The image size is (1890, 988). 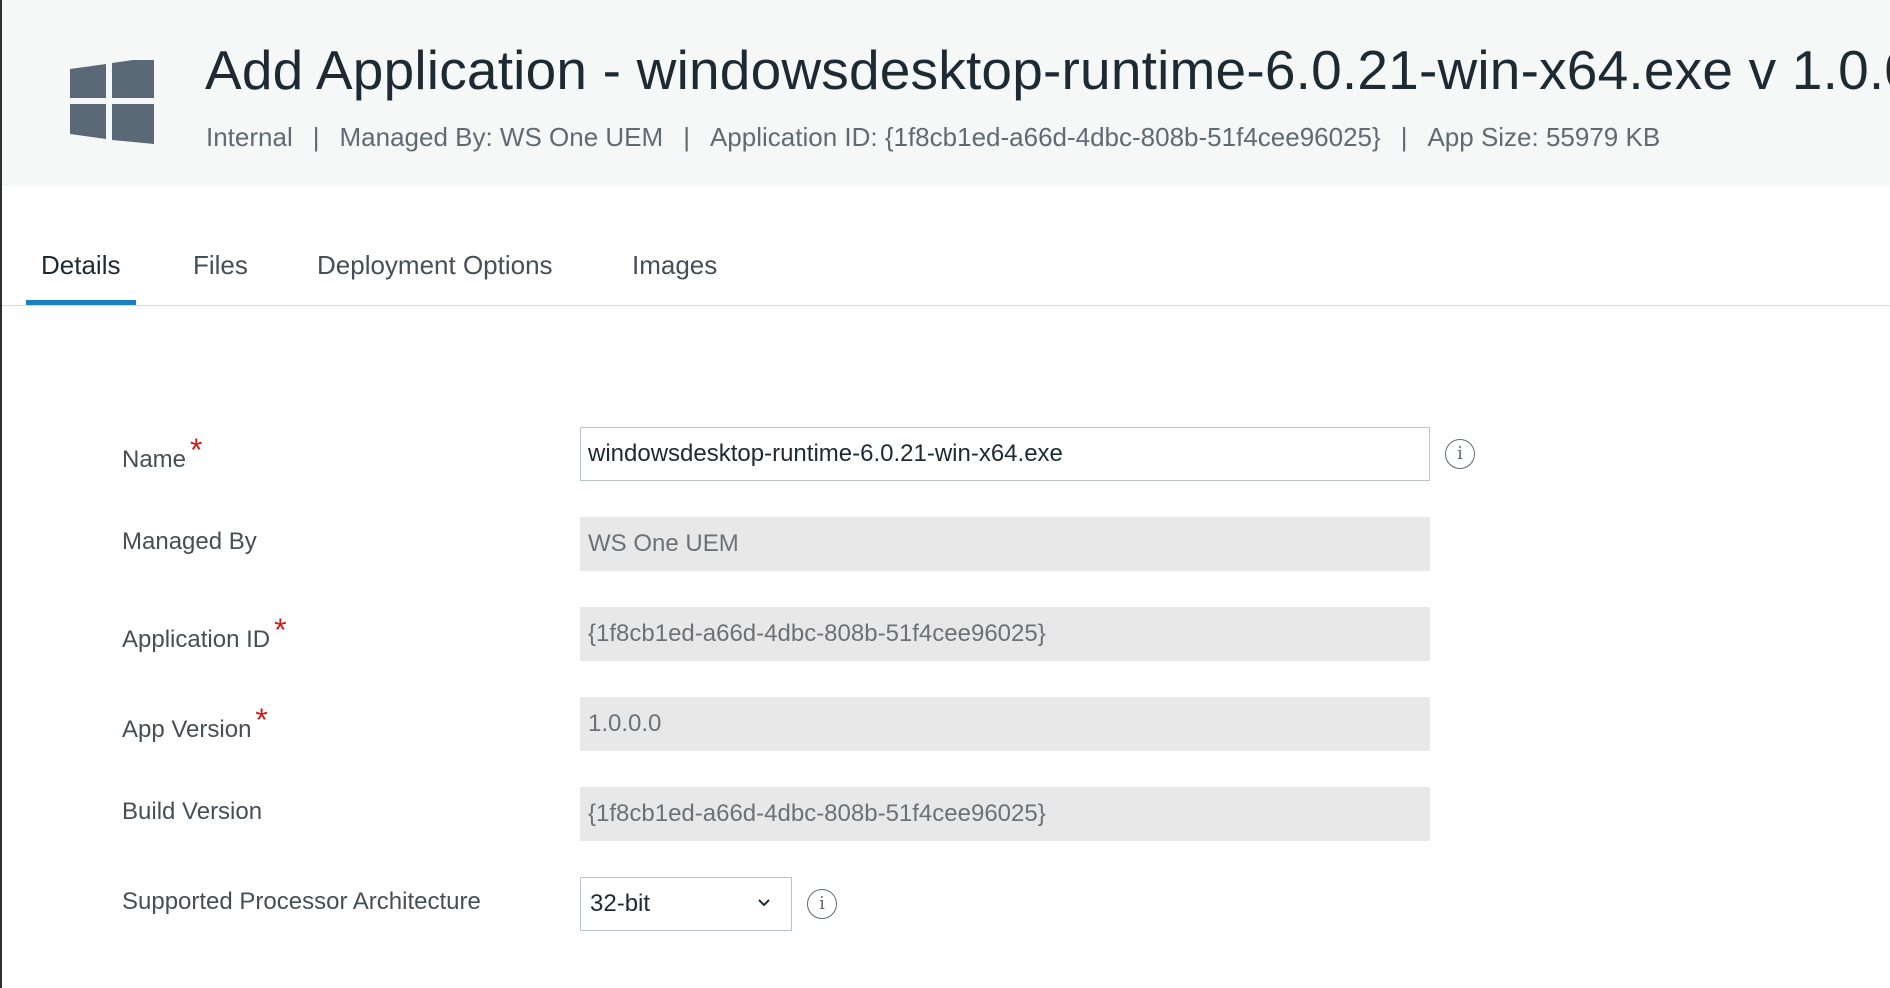 I want to click on windows-logo-icon, so click(x=112, y=102).